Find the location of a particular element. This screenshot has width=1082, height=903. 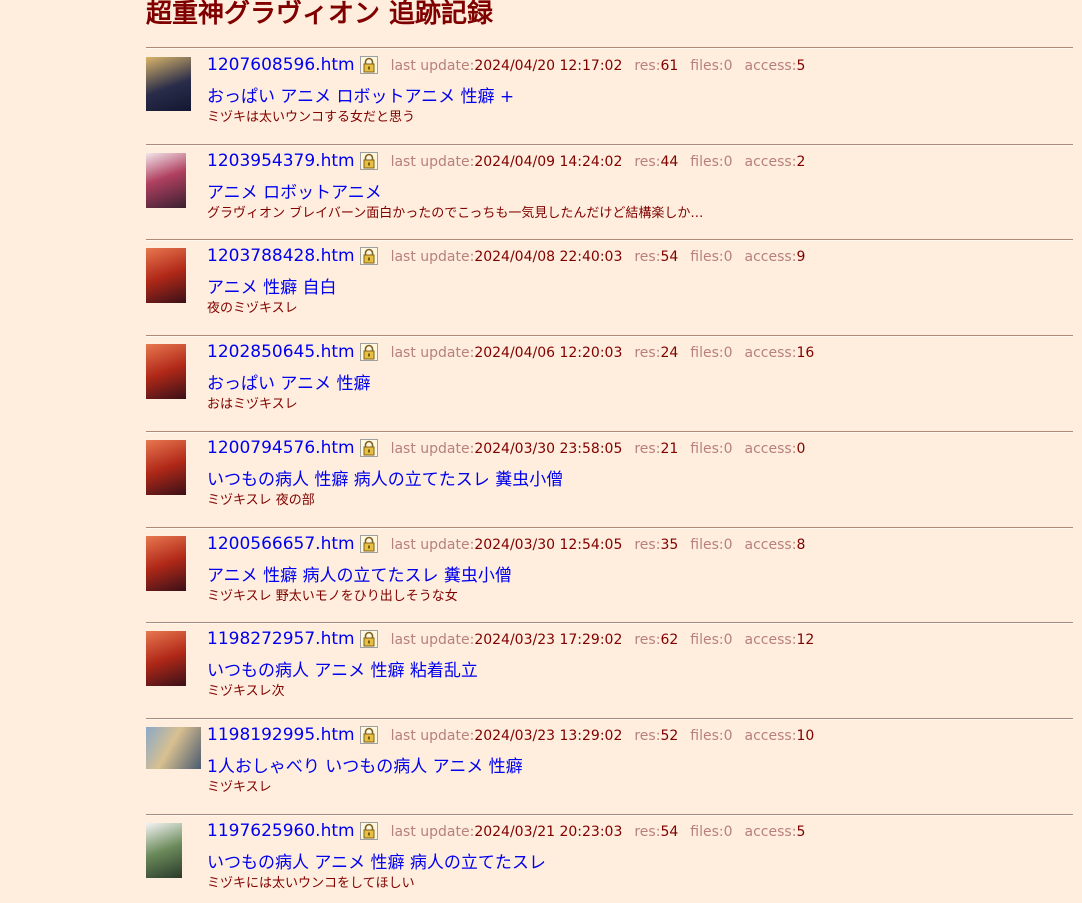

thread-description: ミヅキには太いウンコをしてほしい is located at coordinates (311, 883).